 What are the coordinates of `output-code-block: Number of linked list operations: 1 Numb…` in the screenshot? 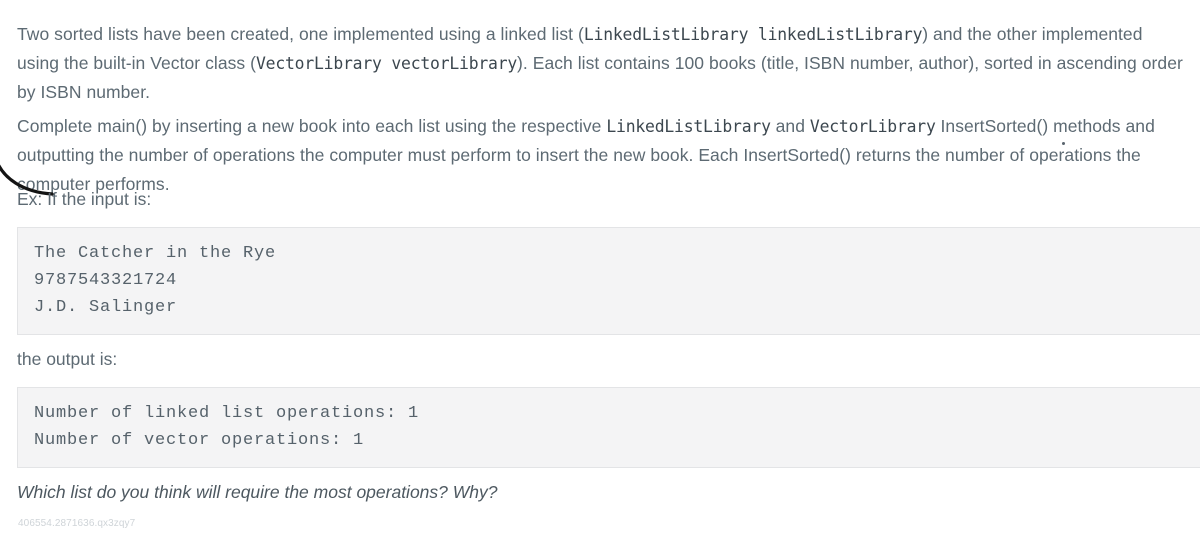 It's located at (608, 427).